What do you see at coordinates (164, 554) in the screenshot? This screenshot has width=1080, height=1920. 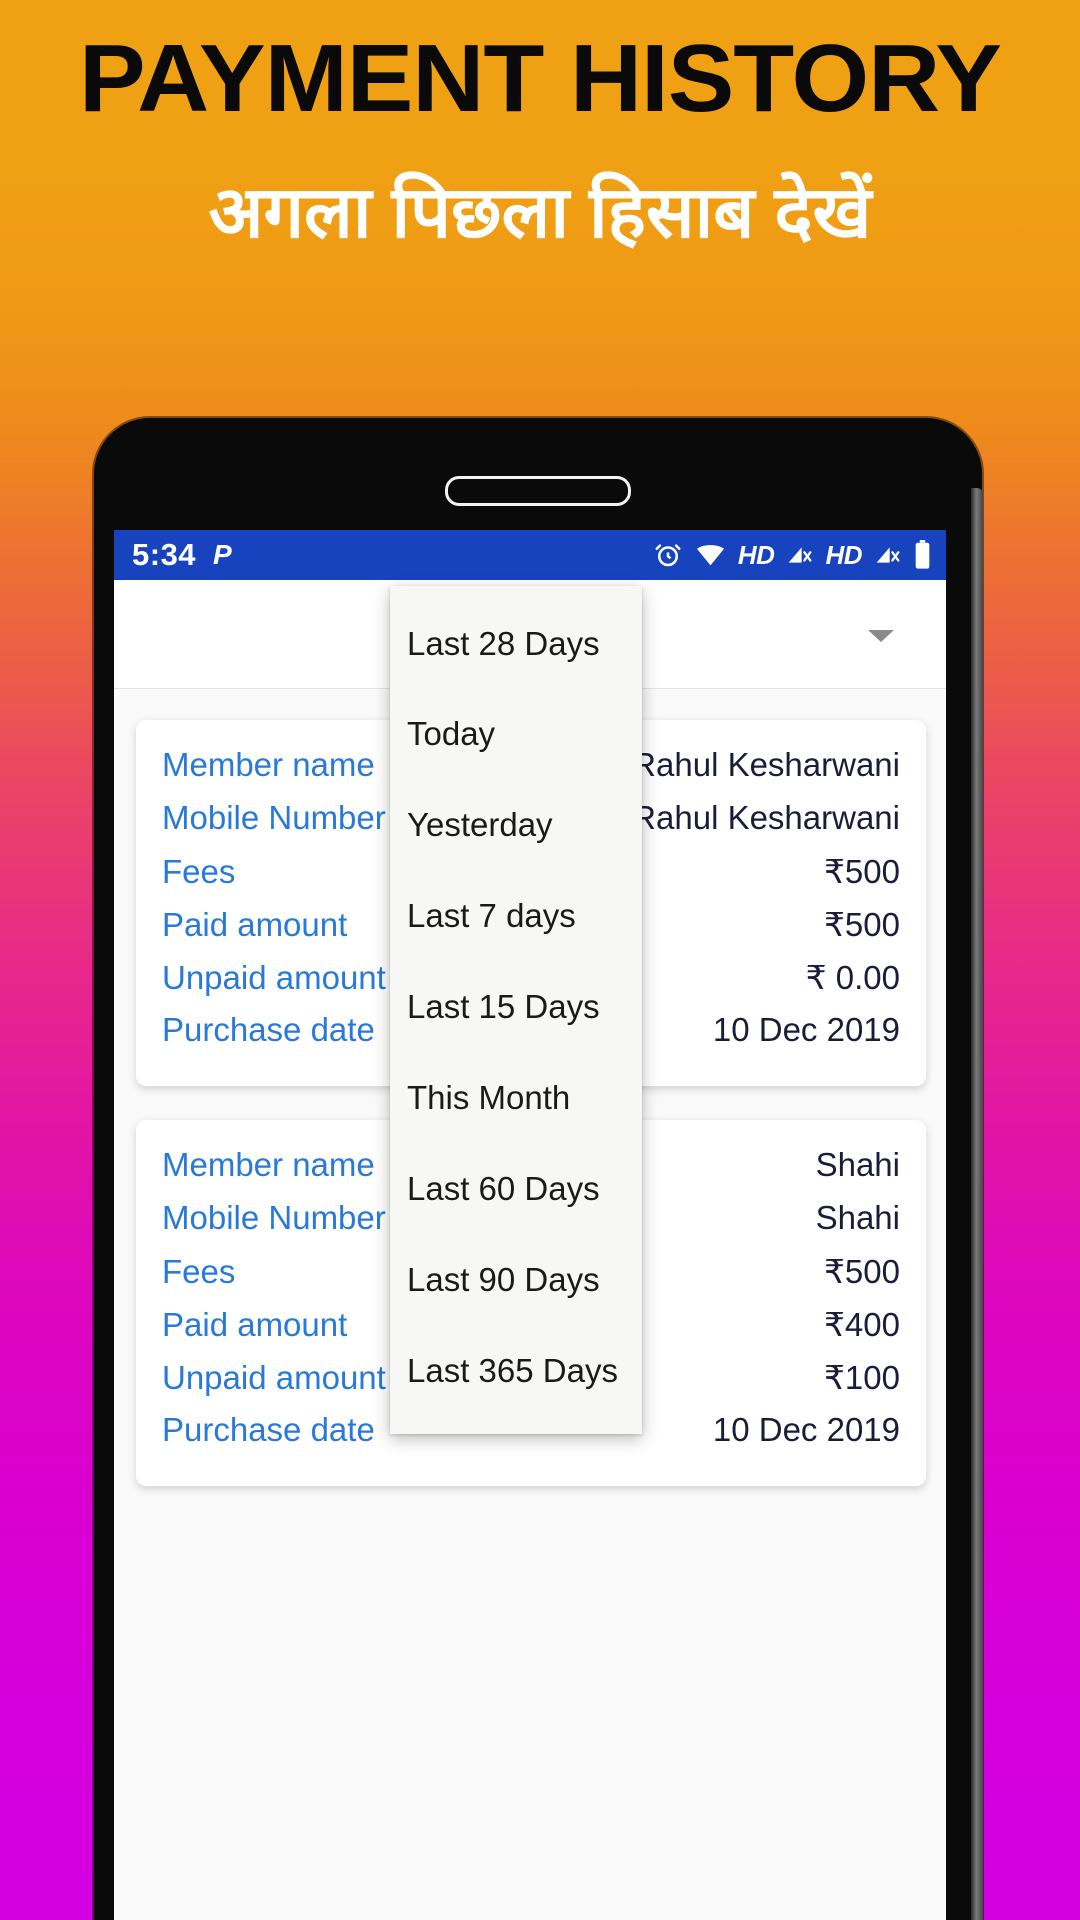 I see `status-bar-clock: 5:34` at bounding box center [164, 554].